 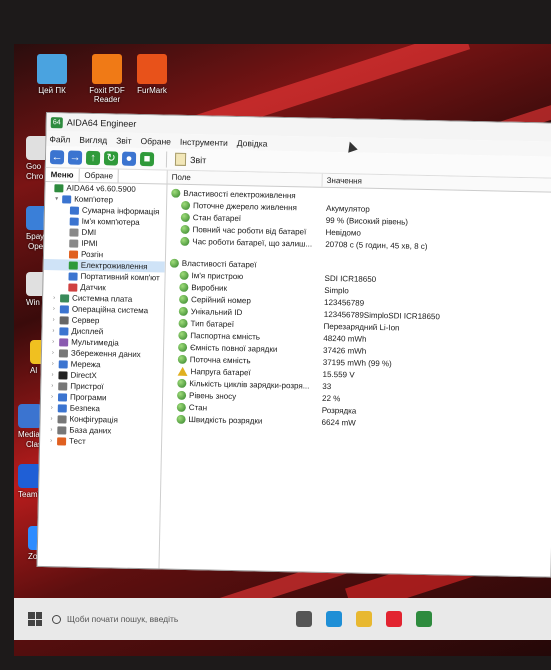 I want to click on section-title: Властивості електроживлення, so click(x=239, y=194).